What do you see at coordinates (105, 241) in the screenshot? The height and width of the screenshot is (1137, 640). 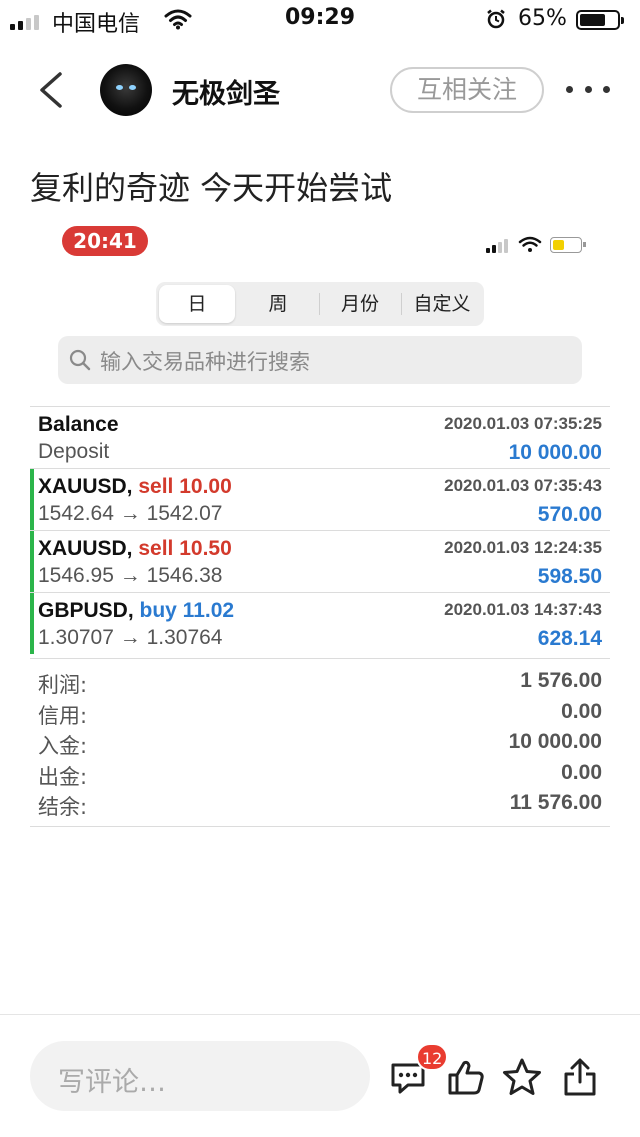 I see `screenshot-time: 20:41` at bounding box center [105, 241].